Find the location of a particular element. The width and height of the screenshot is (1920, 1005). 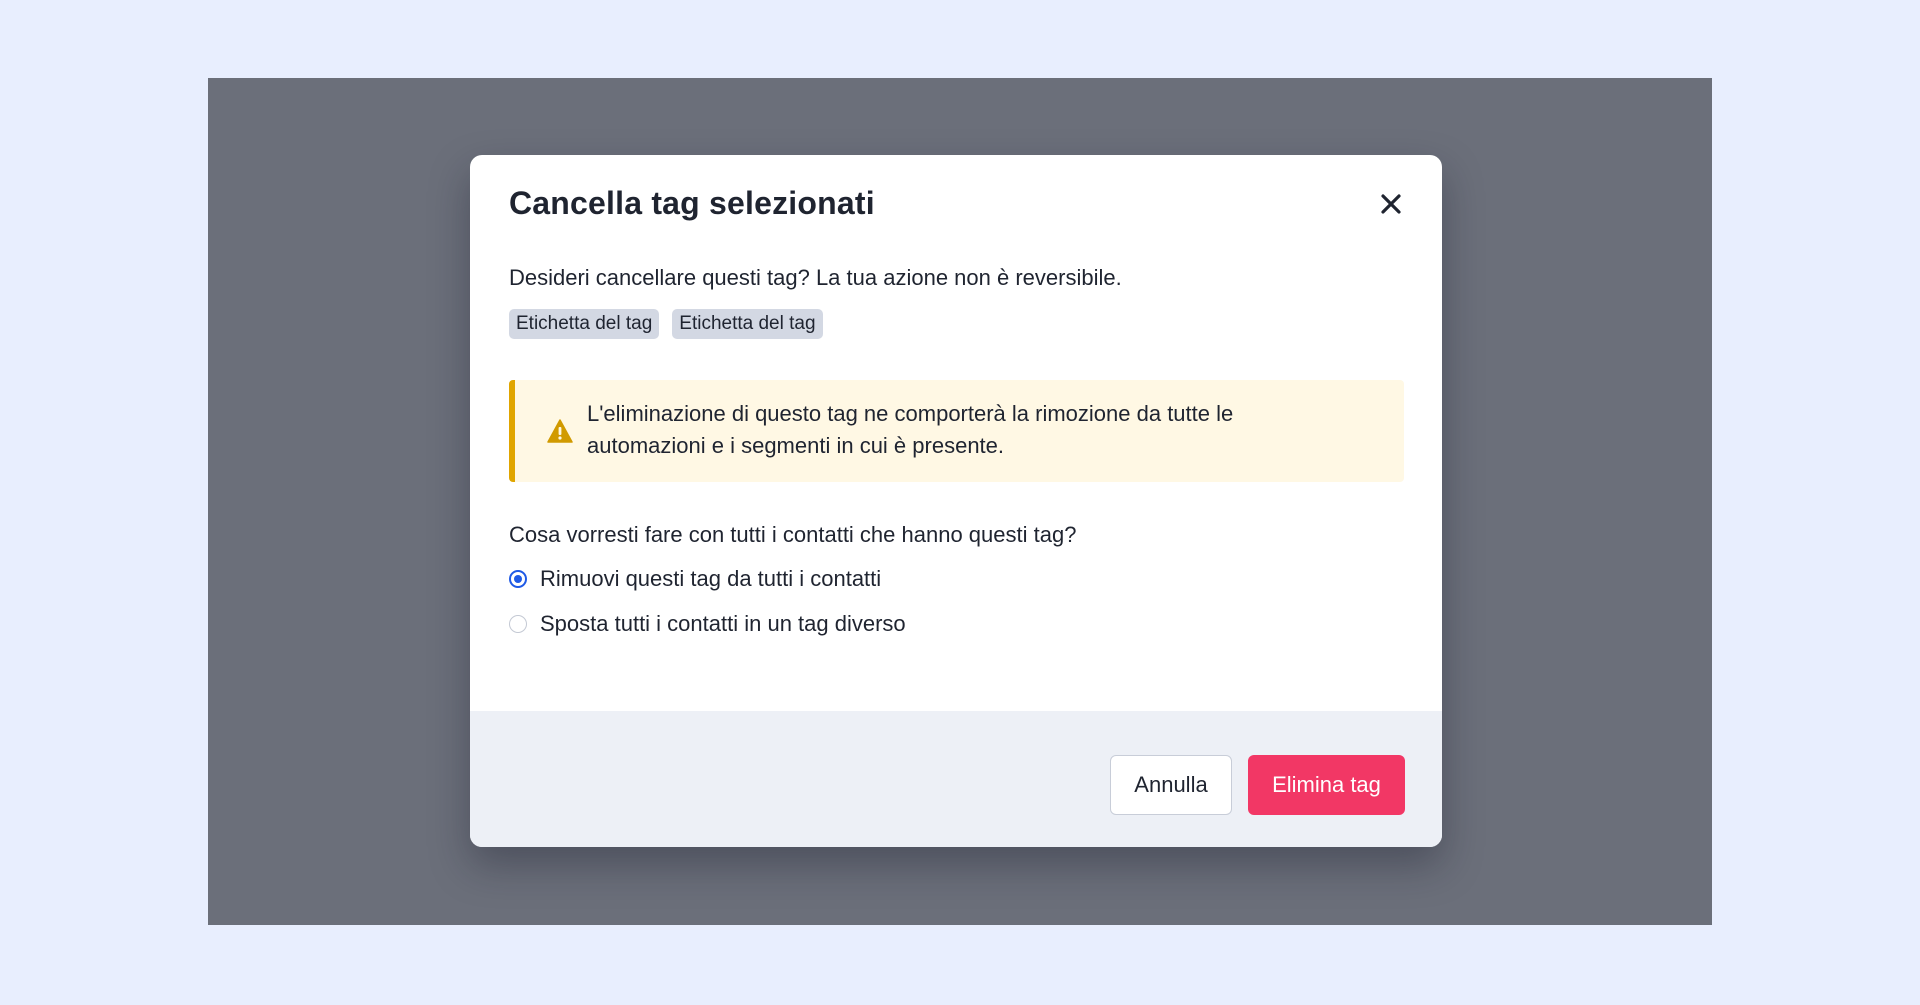

radio-remove-tags is located at coordinates (518, 579).